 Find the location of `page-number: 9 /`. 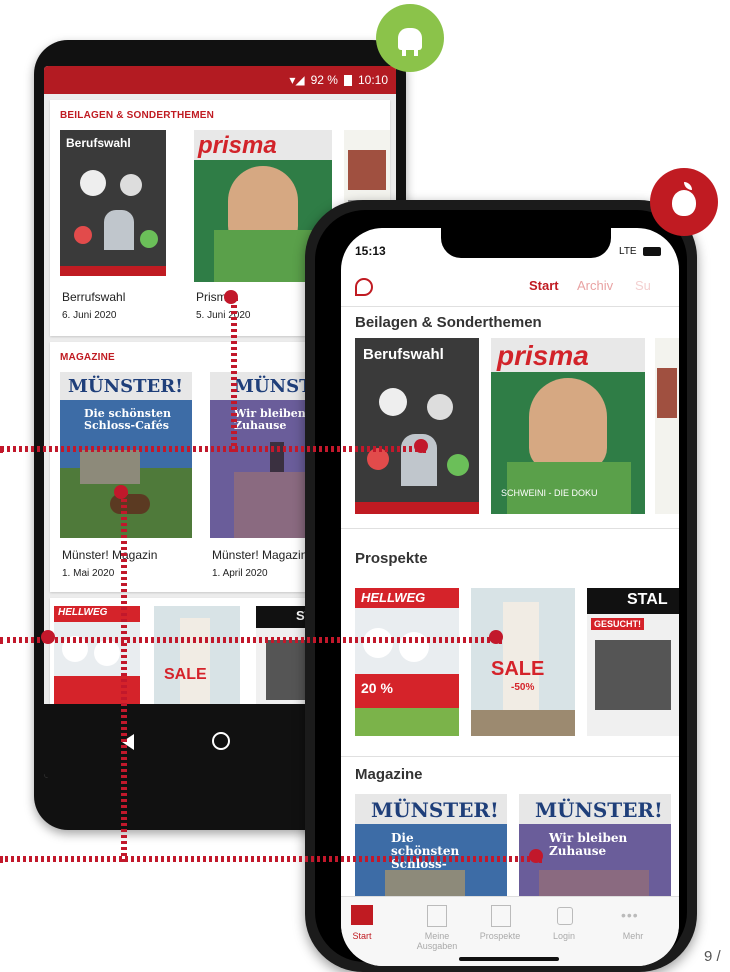

page-number: 9 / is located at coordinates (712, 956).